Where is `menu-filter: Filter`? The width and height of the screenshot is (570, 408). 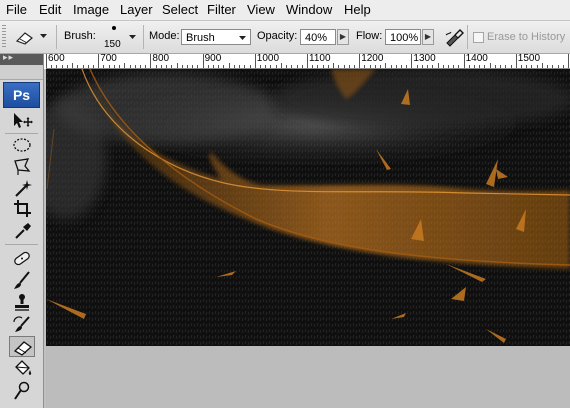 menu-filter: Filter is located at coordinates (221, 9).